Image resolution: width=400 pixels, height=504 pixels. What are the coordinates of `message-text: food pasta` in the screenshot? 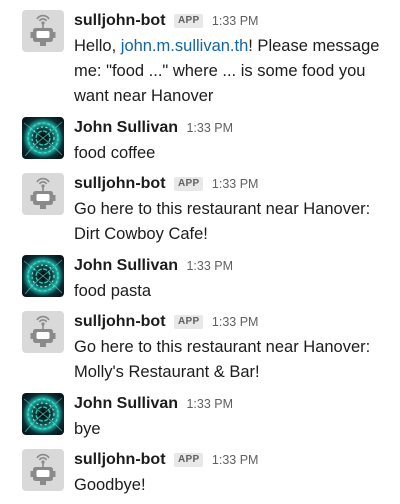 It's located at (113, 291).